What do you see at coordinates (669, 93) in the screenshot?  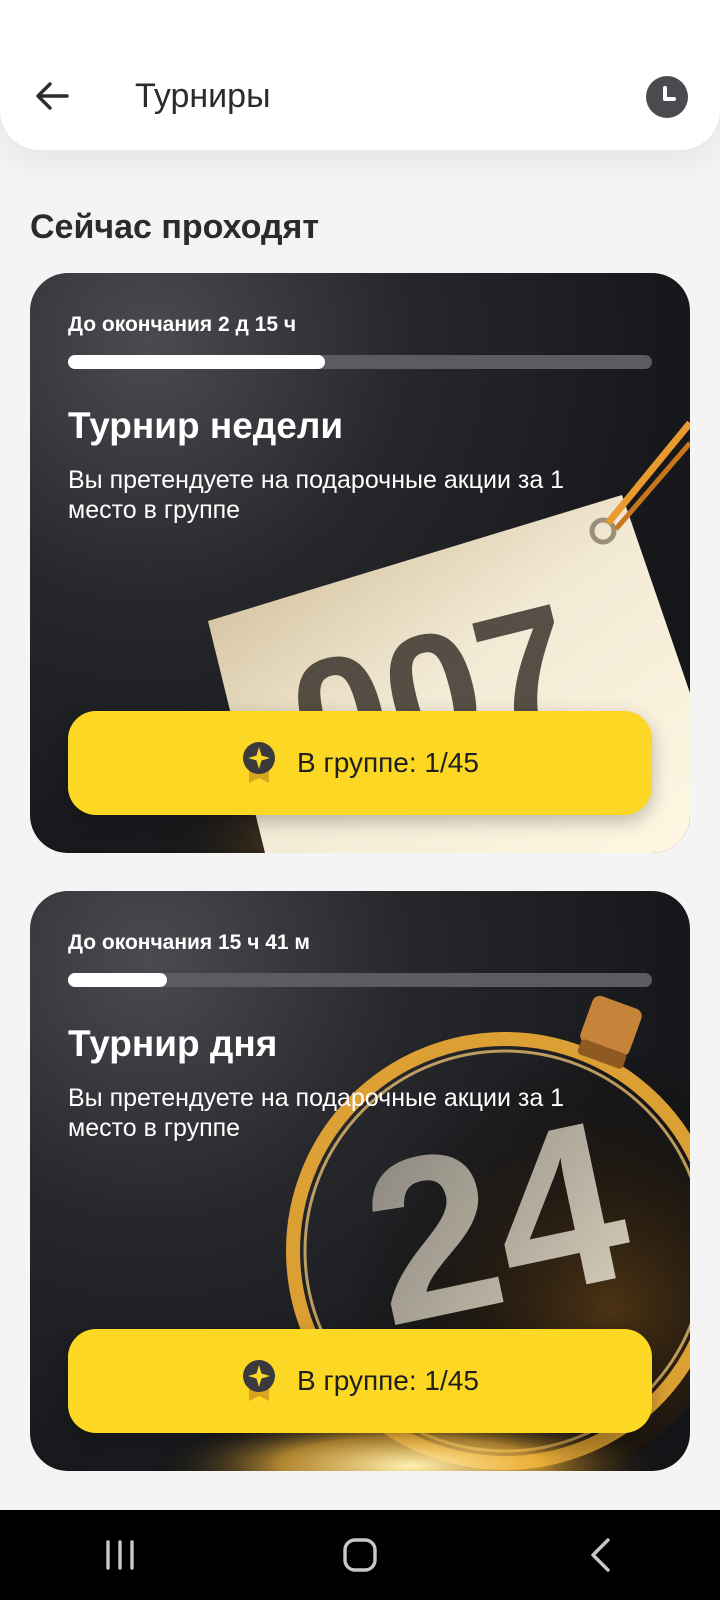 I see `clock-icon` at bounding box center [669, 93].